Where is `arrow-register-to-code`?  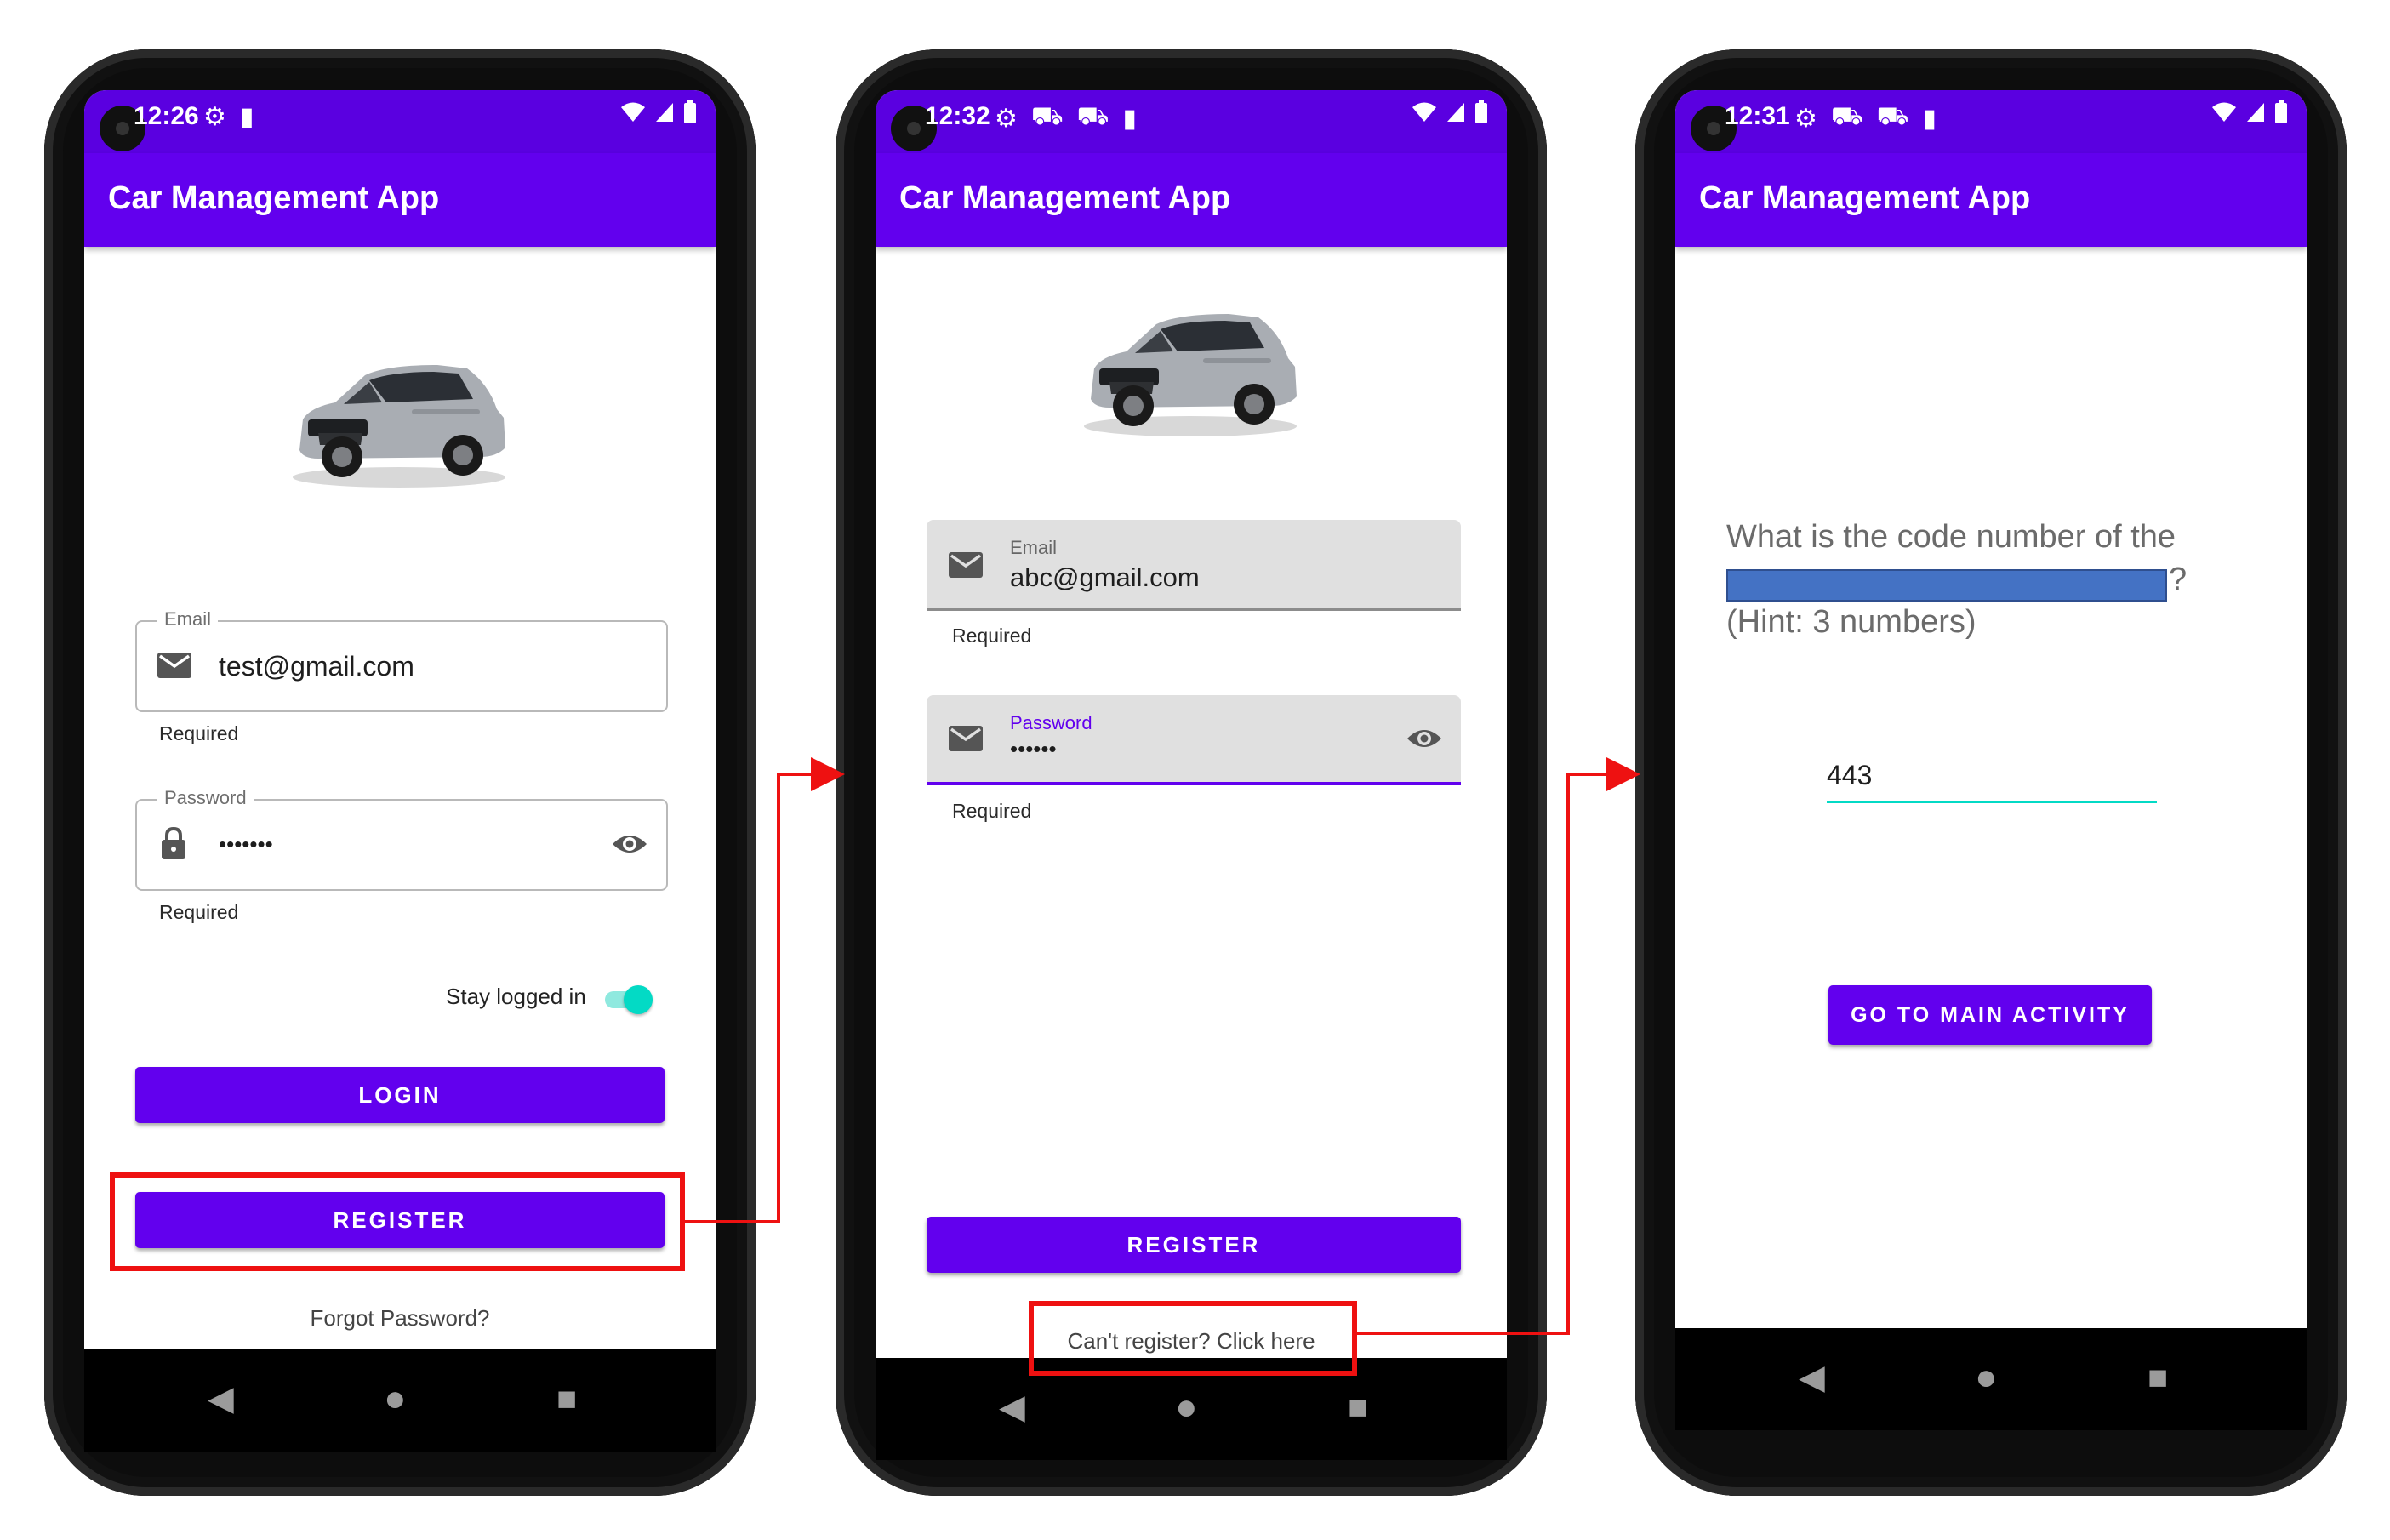
arrow-register-to-code is located at coordinates (1496, 1046).